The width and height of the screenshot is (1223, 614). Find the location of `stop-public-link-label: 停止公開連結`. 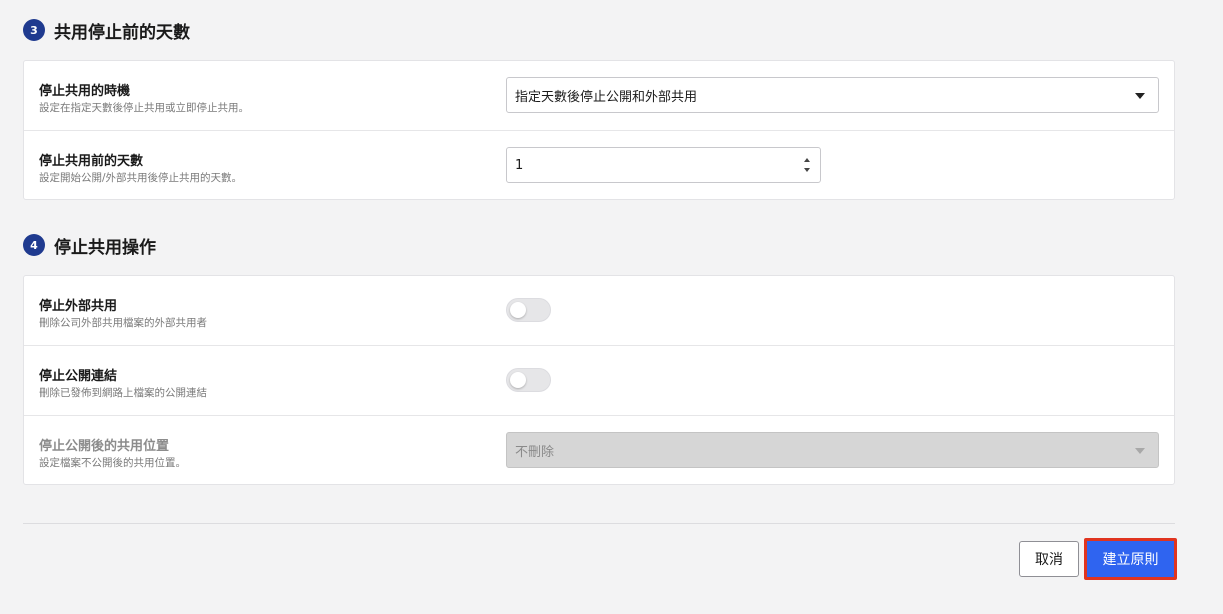

stop-public-link-label: 停止公開連結 is located at coordinates (78, 376).